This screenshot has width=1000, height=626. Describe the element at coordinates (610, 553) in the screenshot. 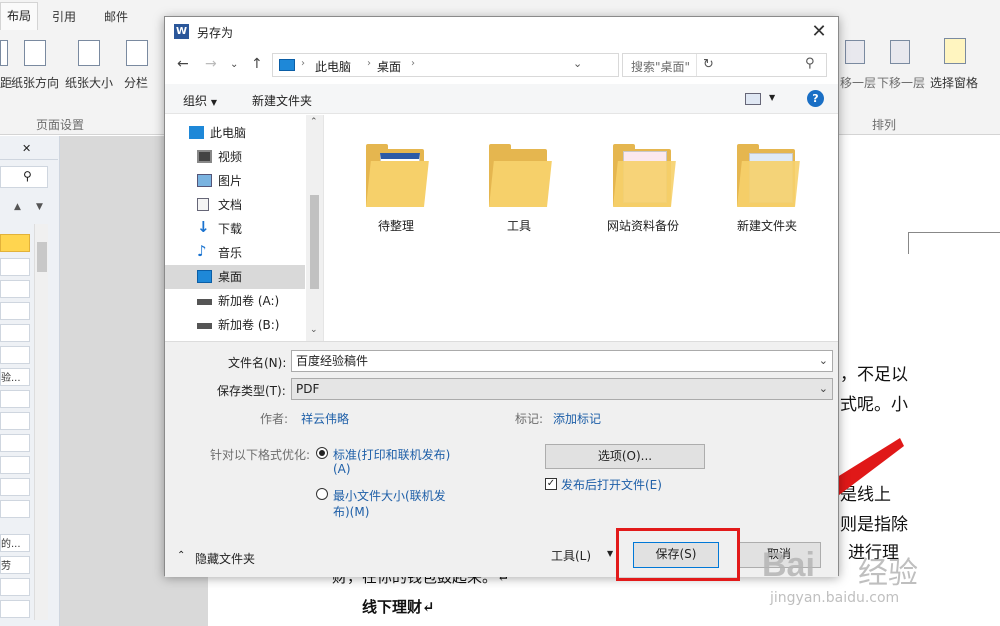

I see `caret-down-icon: ▼` at that location.